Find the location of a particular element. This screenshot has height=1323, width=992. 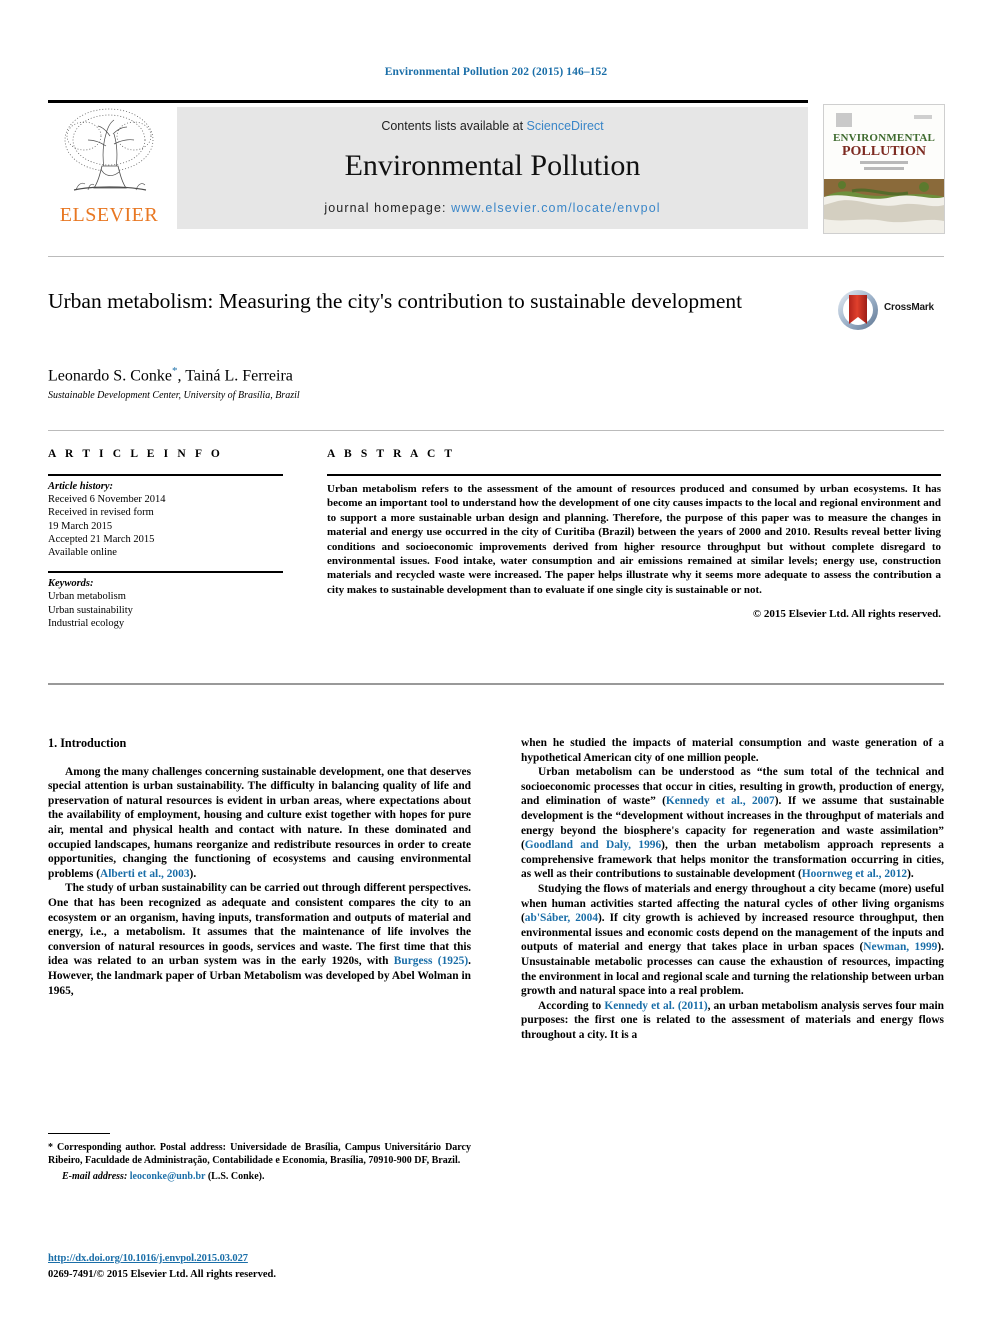

citation-link: Alberti et al., 2003 is located at coordinates (145, 874).